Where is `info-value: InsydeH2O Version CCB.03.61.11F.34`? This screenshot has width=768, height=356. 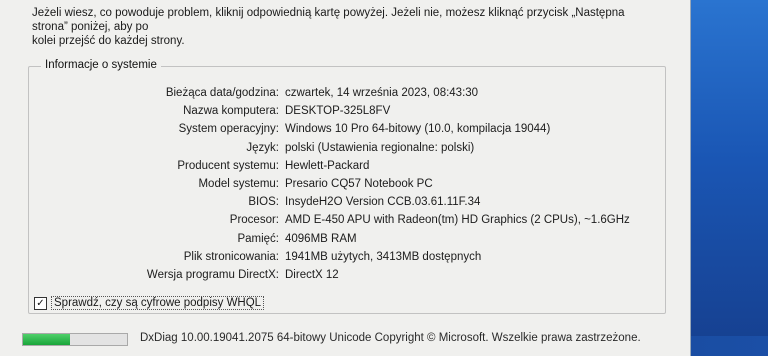
info-value: InsydeH2O Version CCB.03.61.11F.34 is located at coordinates (383, 202).